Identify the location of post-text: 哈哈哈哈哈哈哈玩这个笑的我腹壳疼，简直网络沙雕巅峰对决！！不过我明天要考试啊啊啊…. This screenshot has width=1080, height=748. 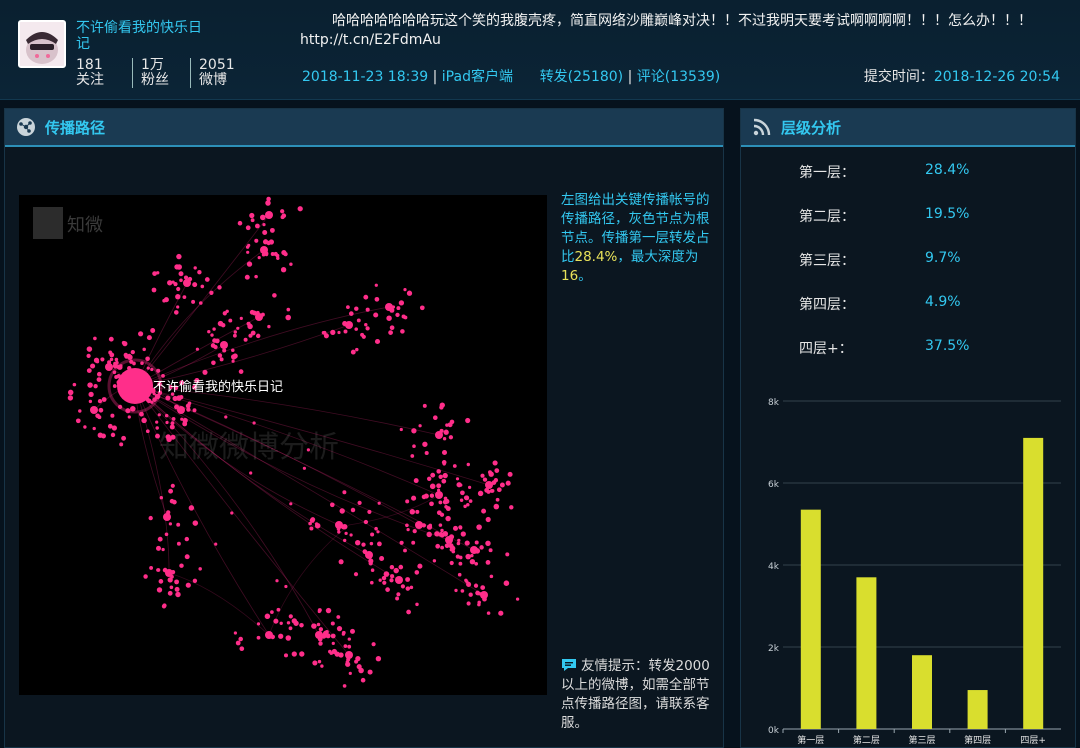
(666, 30).